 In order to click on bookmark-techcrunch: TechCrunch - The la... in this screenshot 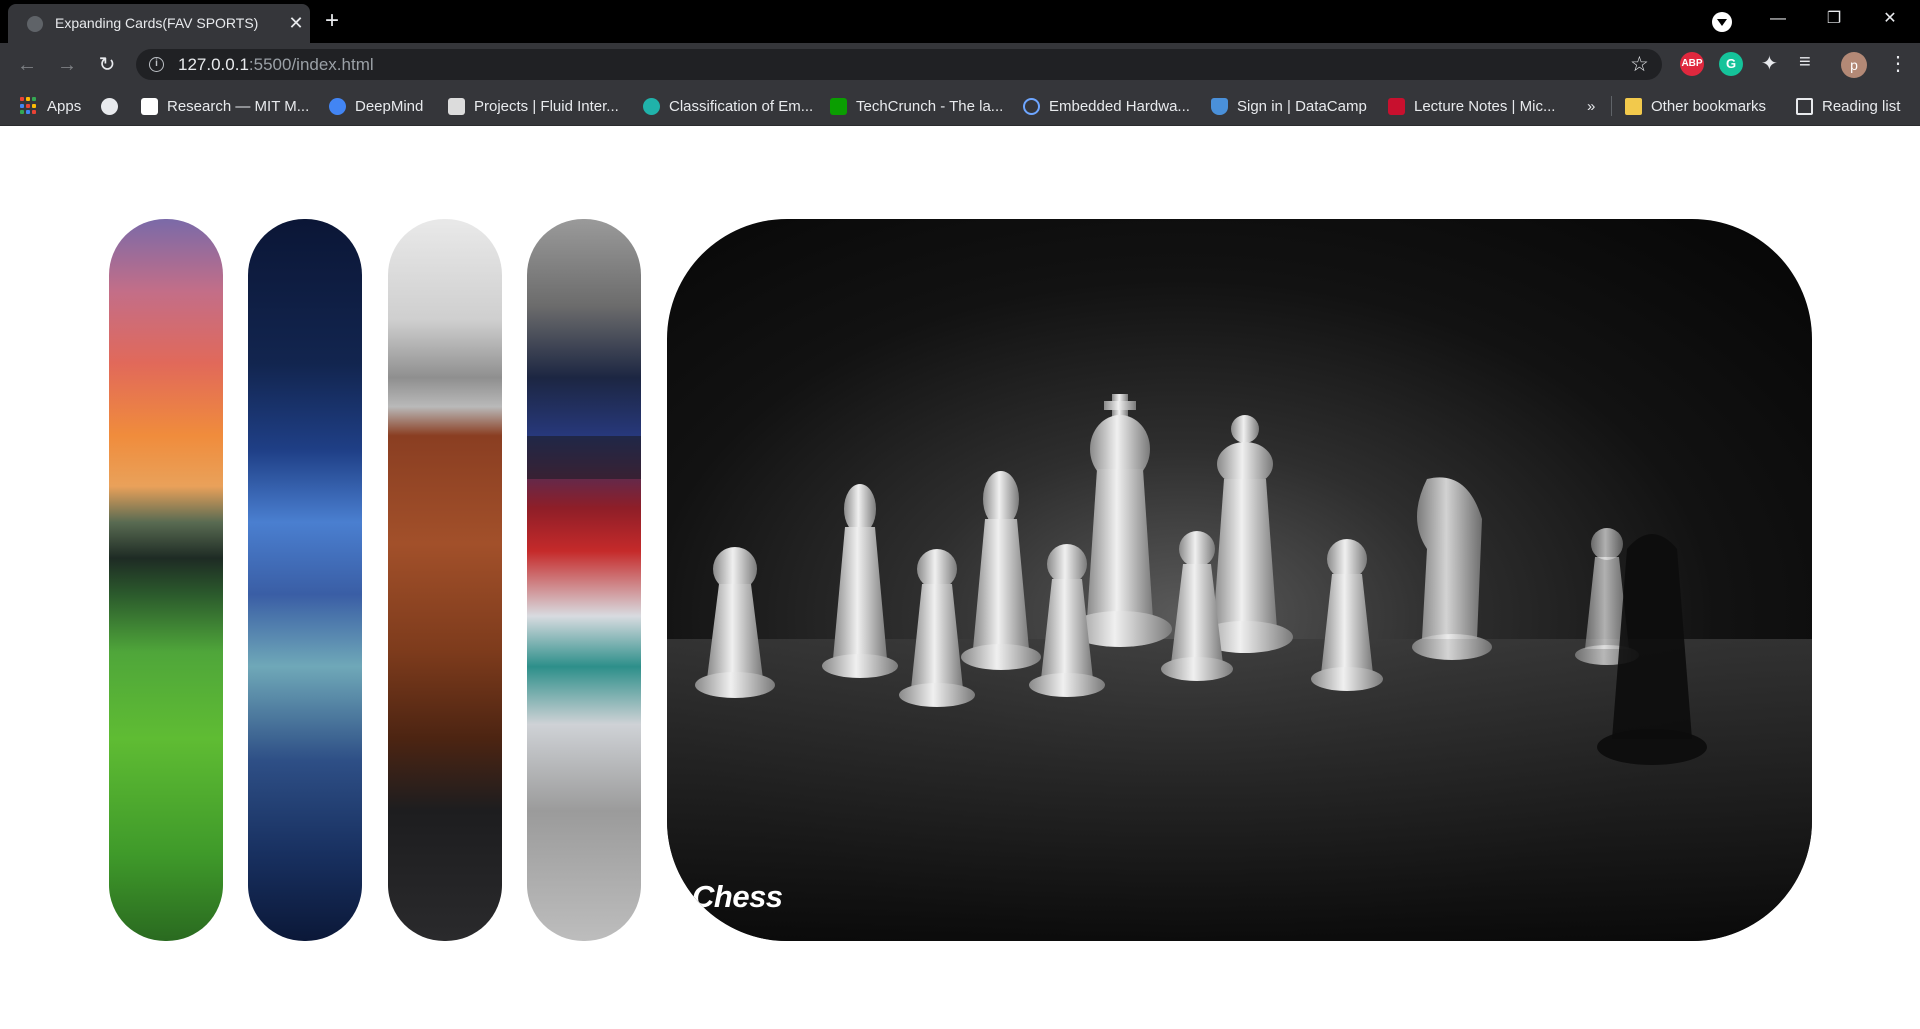, I will do `click(916, 106)`.